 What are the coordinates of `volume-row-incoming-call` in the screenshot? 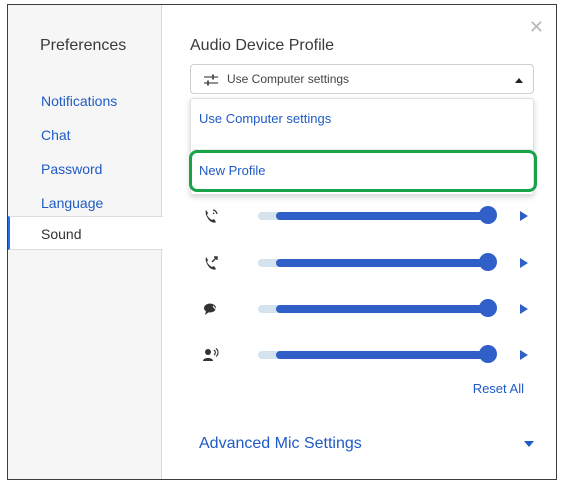 It's located at (372, 216).